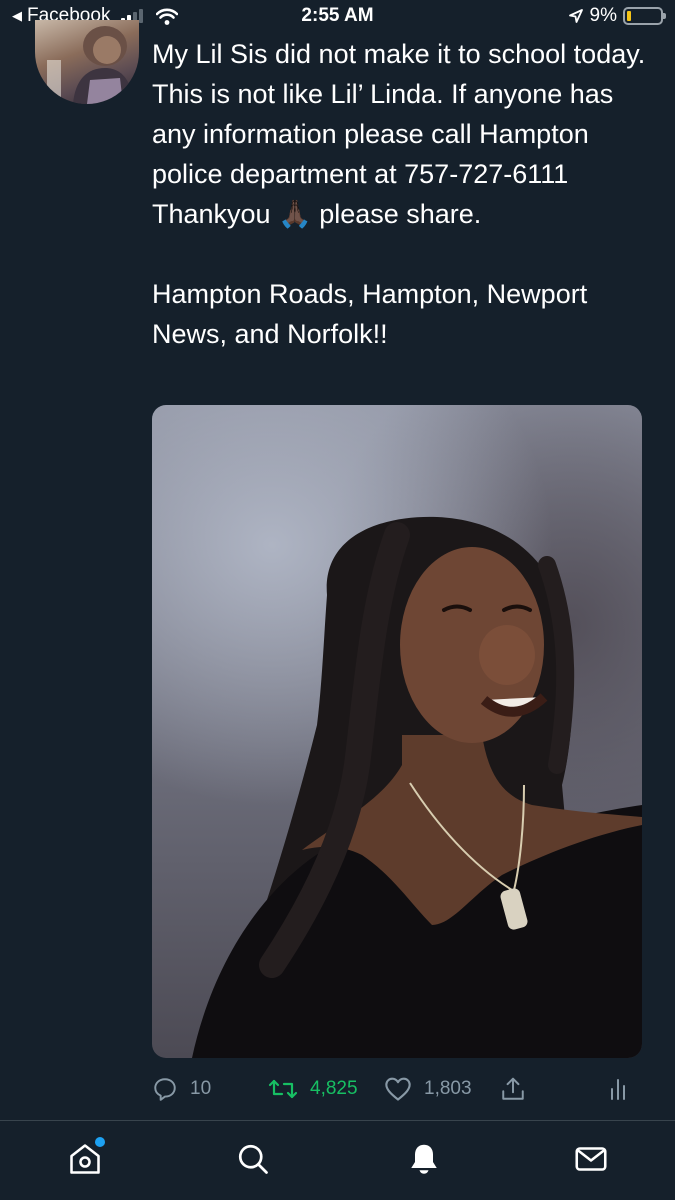  What do you see at coordinates (603, 15) in the screenshot?
I see `battery-percent: 9%` at bounding box center [603, 15].